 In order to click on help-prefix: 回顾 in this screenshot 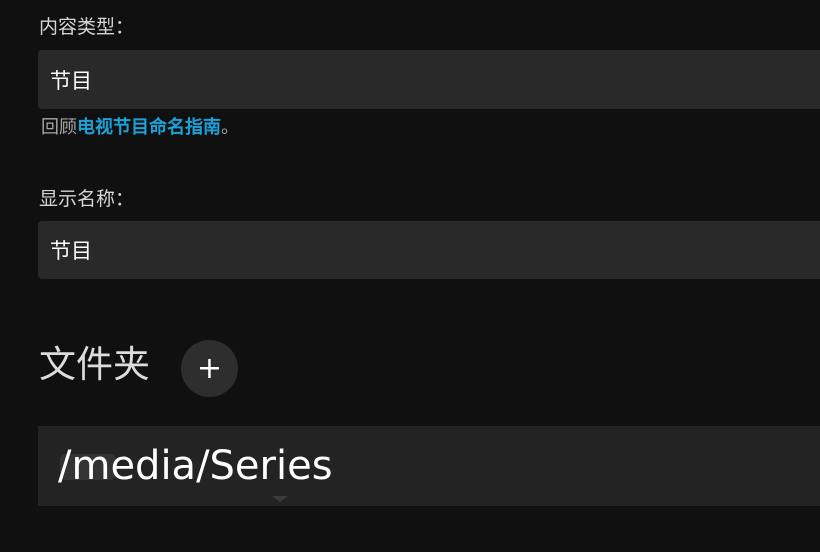, I will do `click(59, 127)`.